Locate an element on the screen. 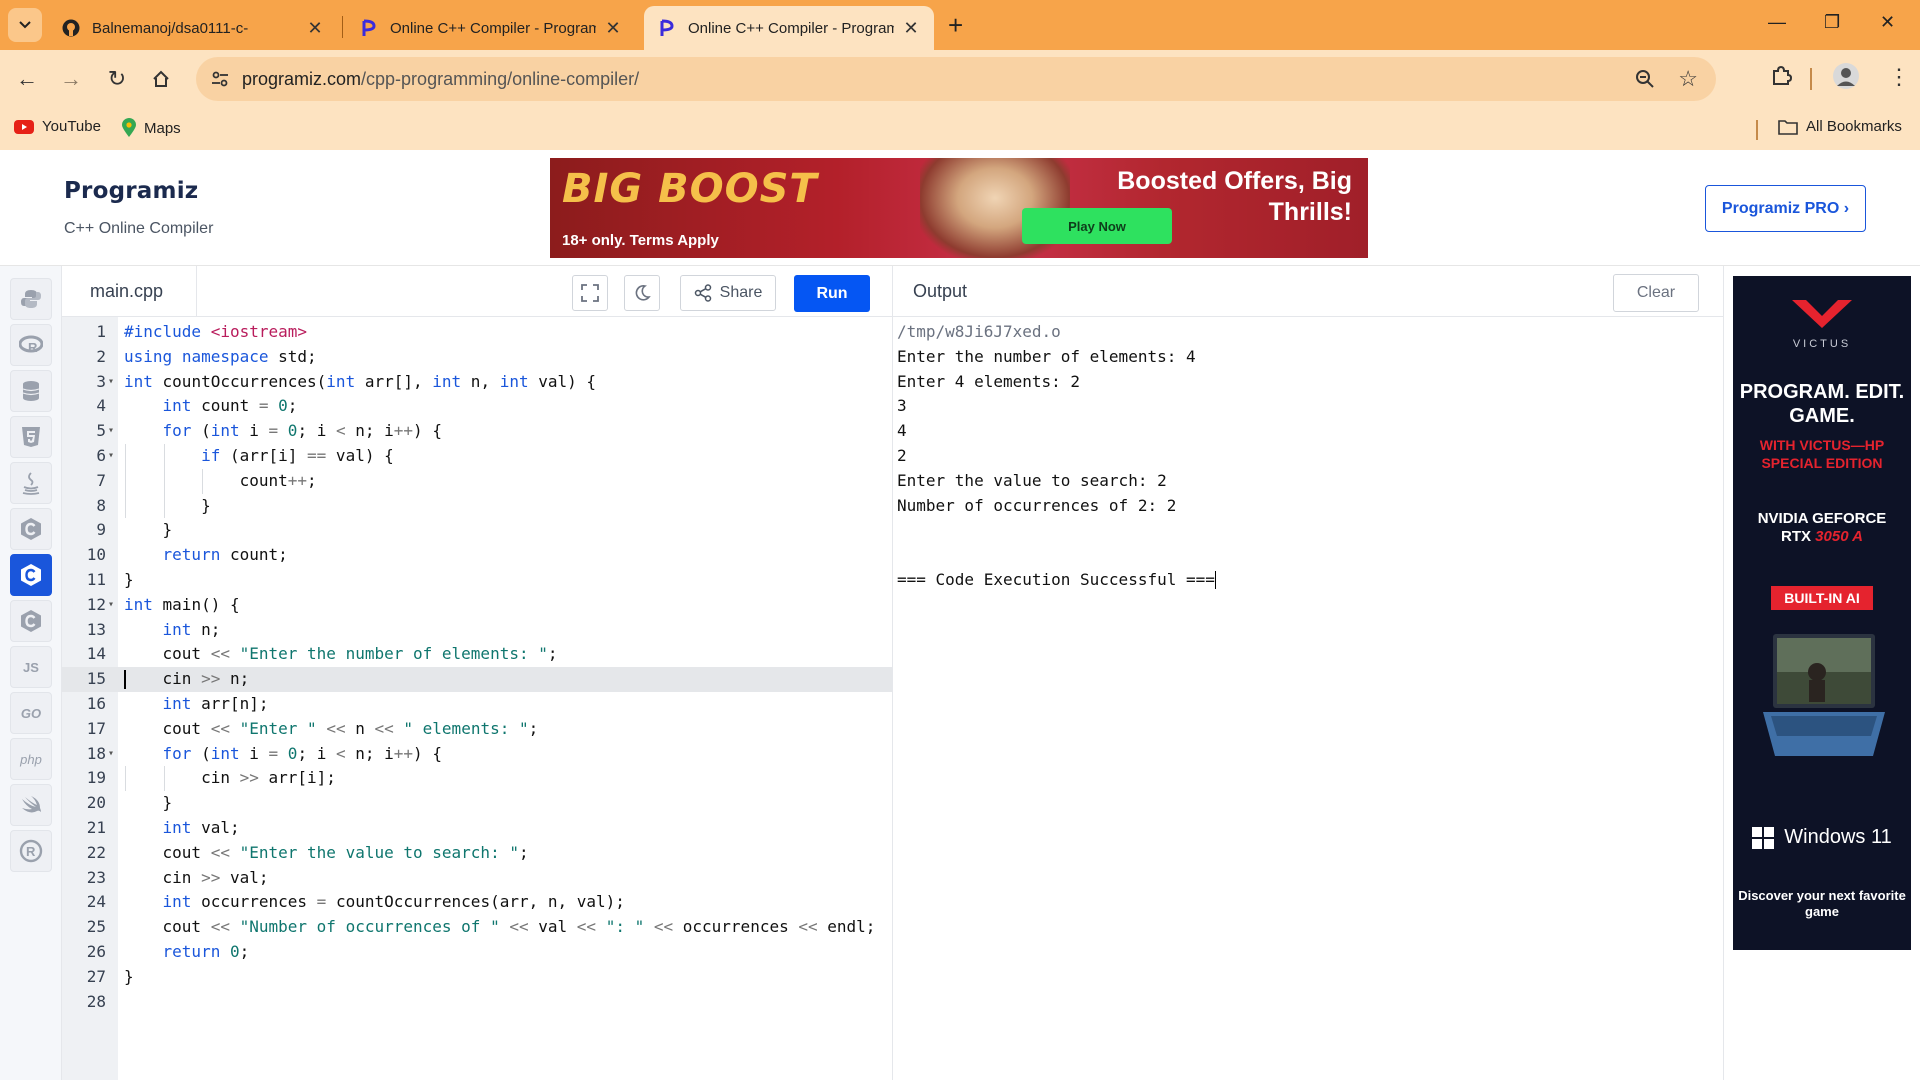 The height and width of the screenshot is (1080, 1920). code-line: 26 return 0; is located at coordinates (477, 952).